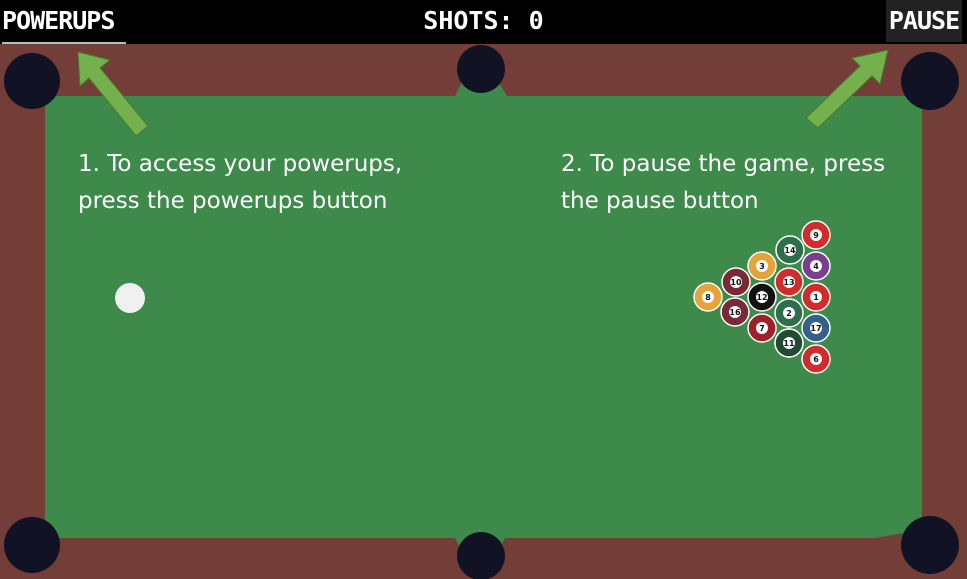  I want to click on ball-6: 6, so click(816, 359).